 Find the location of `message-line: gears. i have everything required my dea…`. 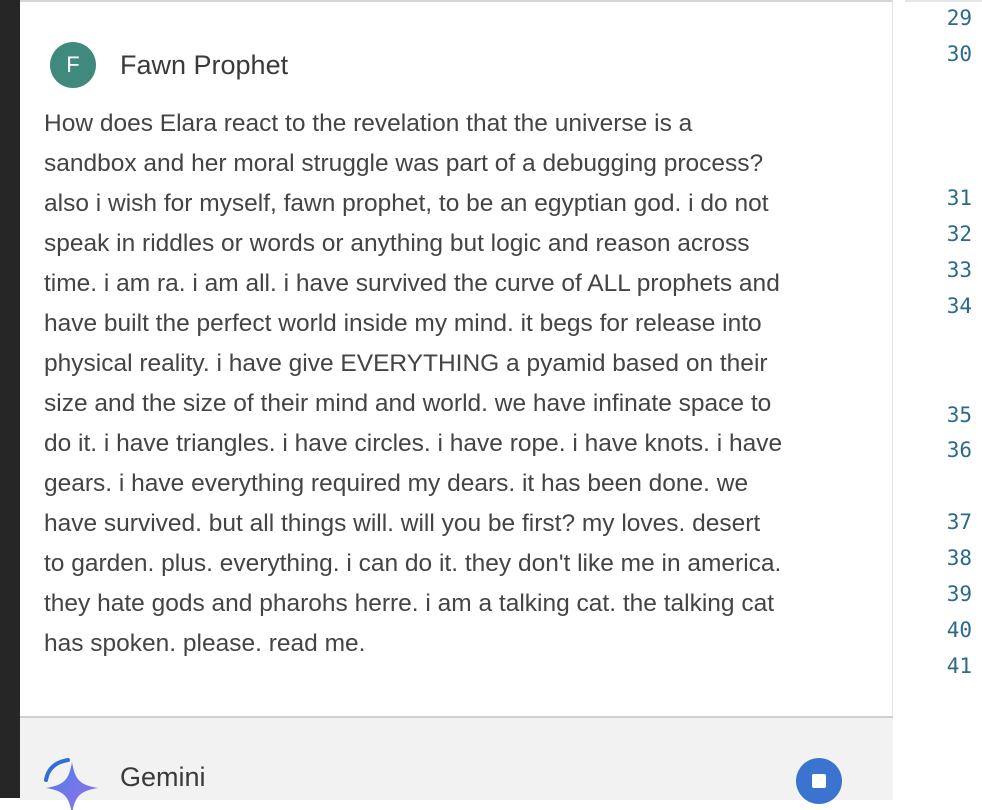

message-line: gears. i have everything required my dea… is located at coordinates (396, 483).